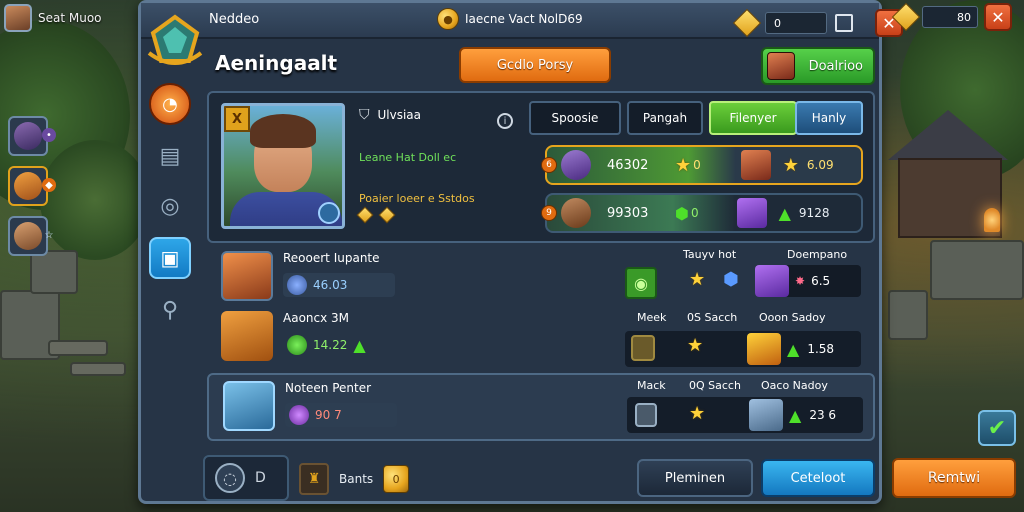  I want to click on nav-search-button: ◎, so click(170, 206).